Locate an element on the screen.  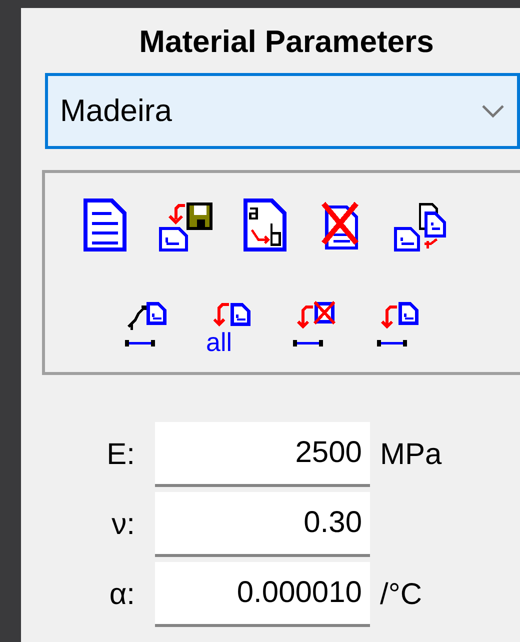
rename-button is located at coordinates (265, 225).